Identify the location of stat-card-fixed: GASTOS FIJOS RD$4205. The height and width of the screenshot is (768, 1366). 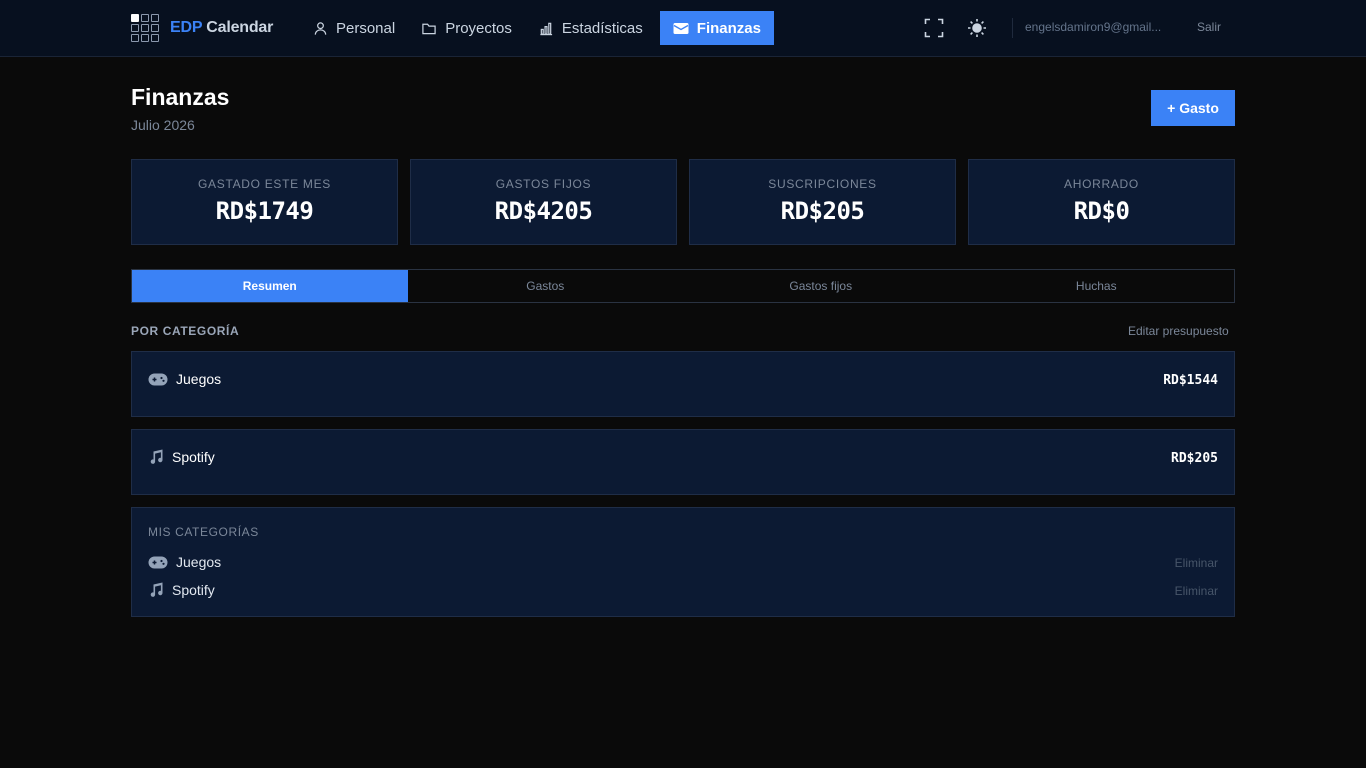
(543, 202).